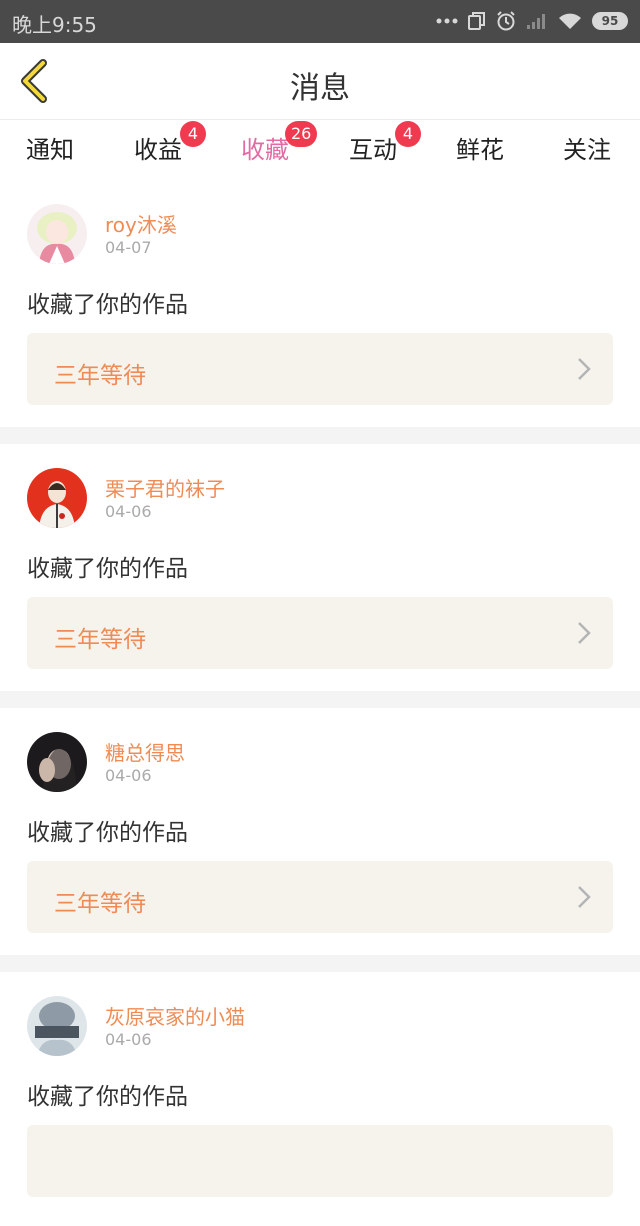 The image size is (640, 1226). I want to click on tab-earnings: 收益 4, so click(170, 149).